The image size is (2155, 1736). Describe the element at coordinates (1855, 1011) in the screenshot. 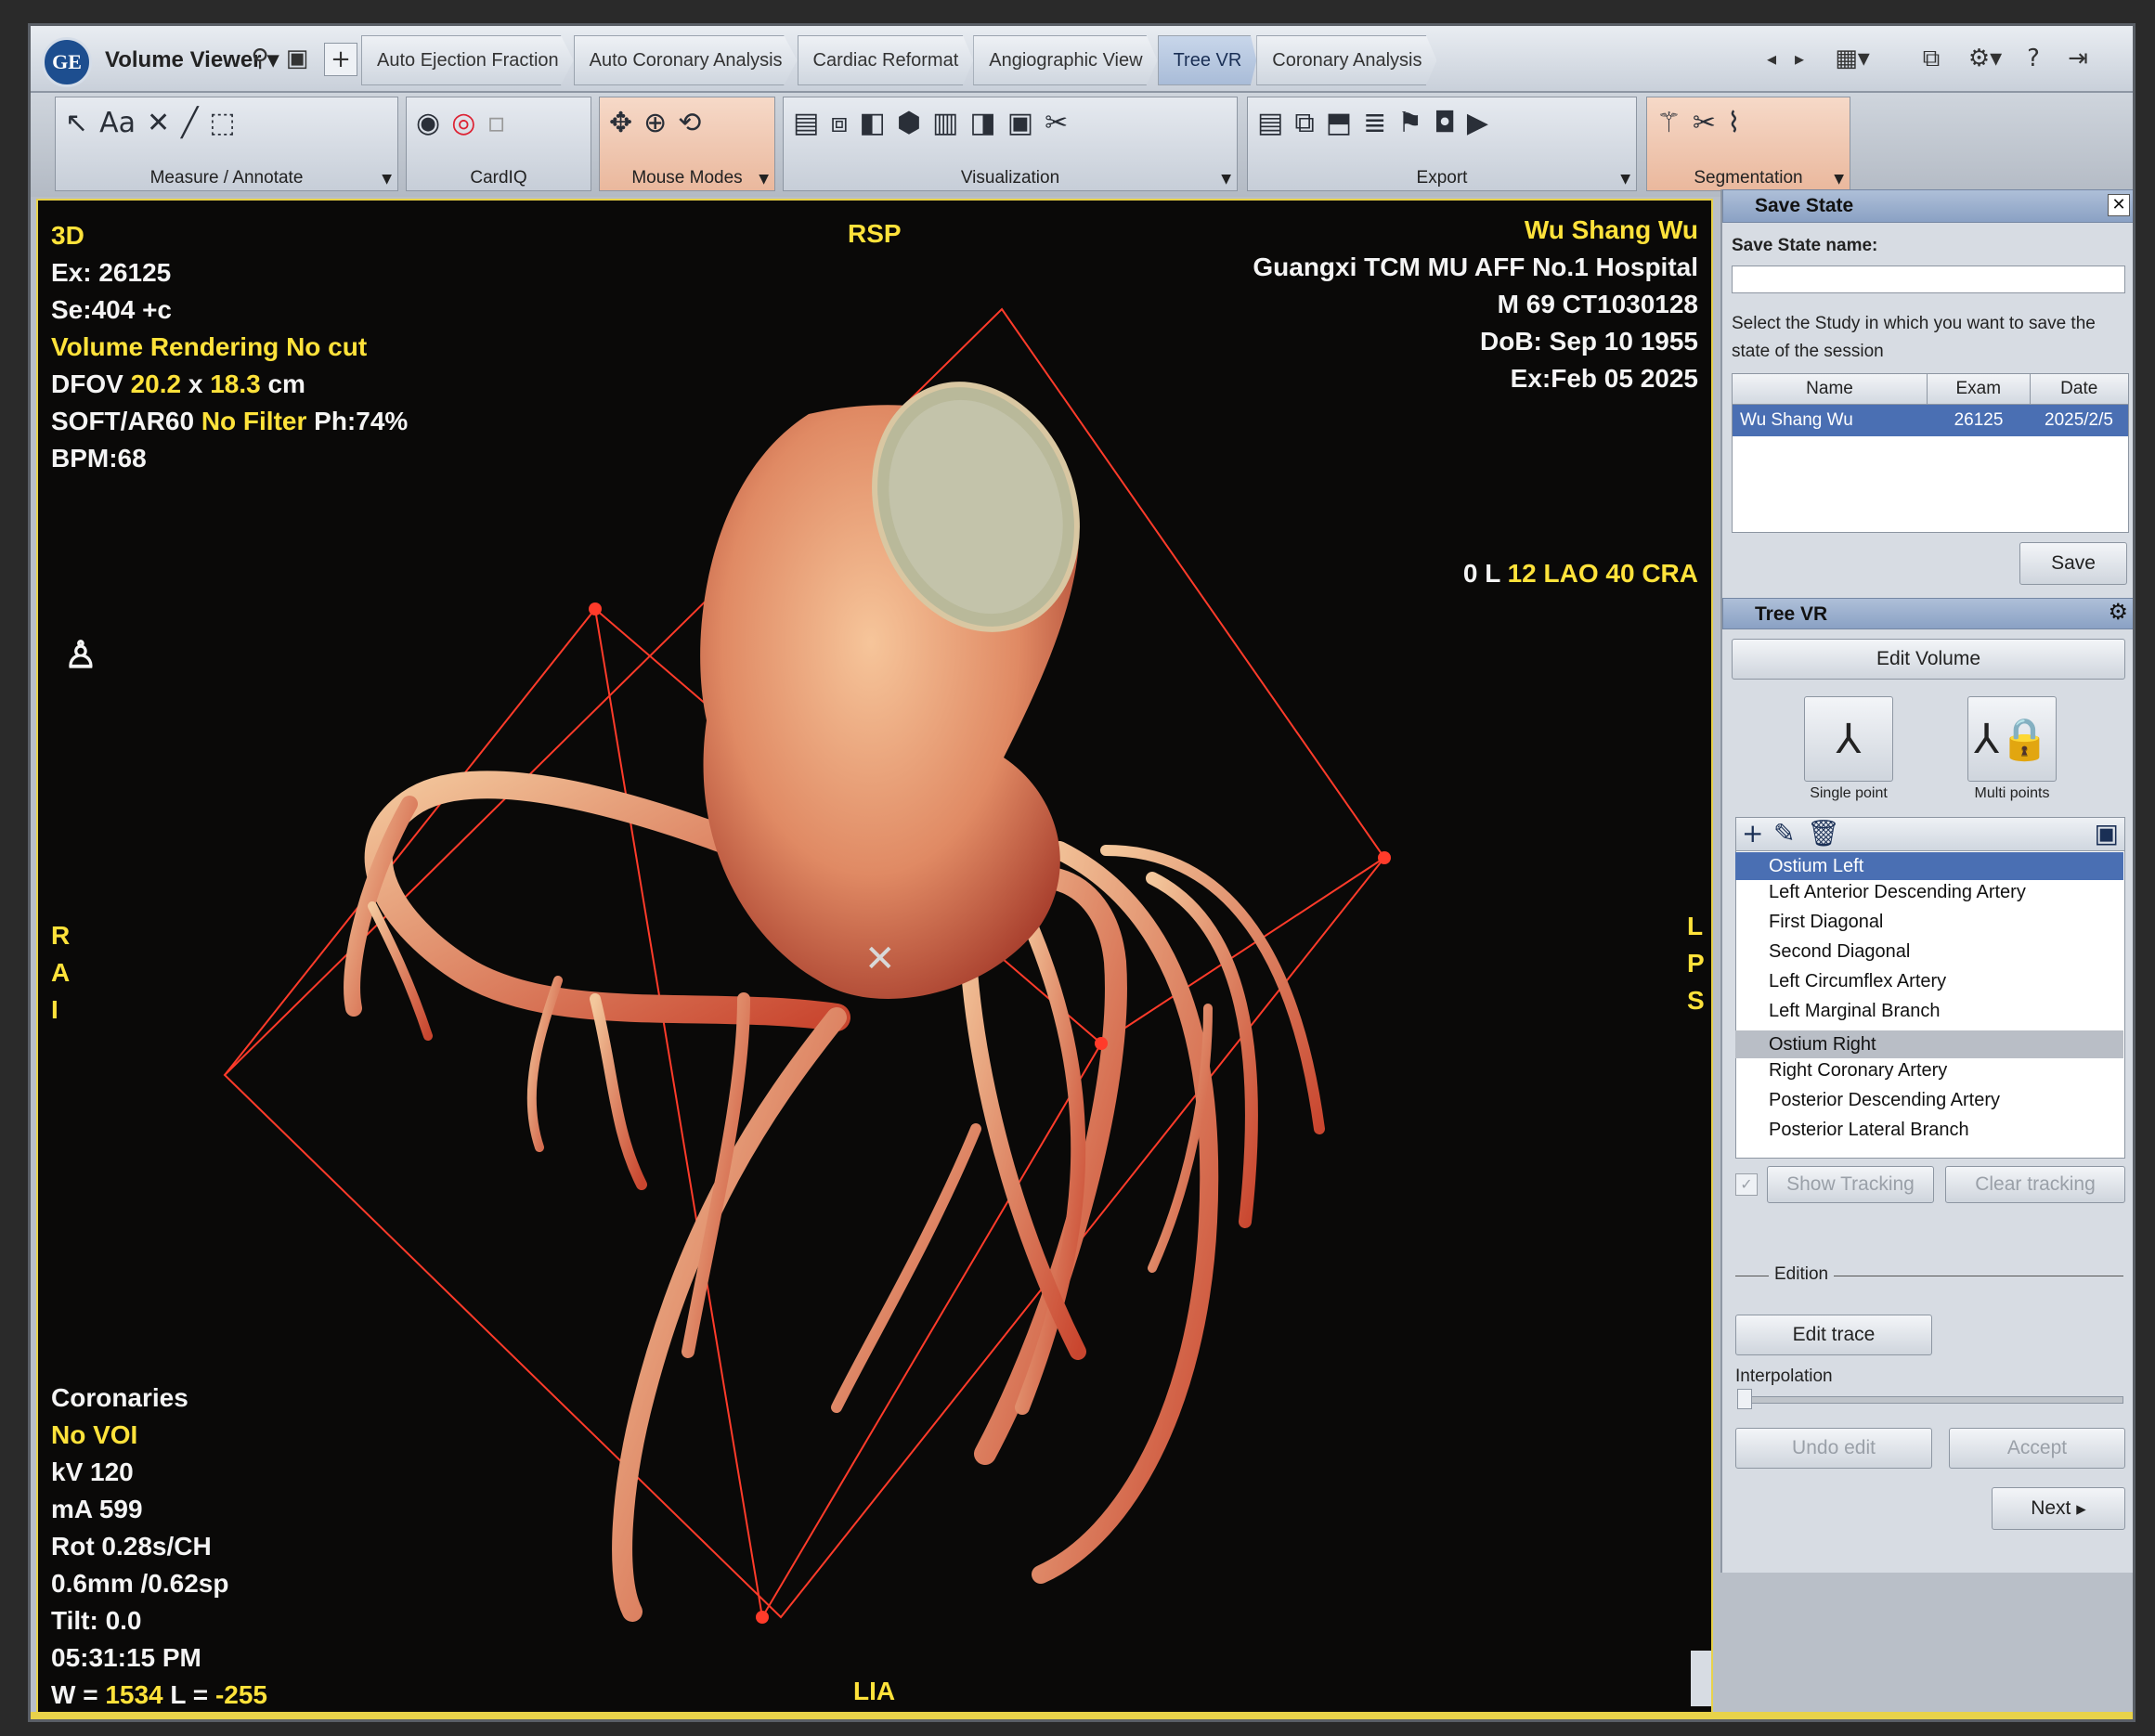

I see `tree-item-left-marginal: Left Marginal Branch` at that location.